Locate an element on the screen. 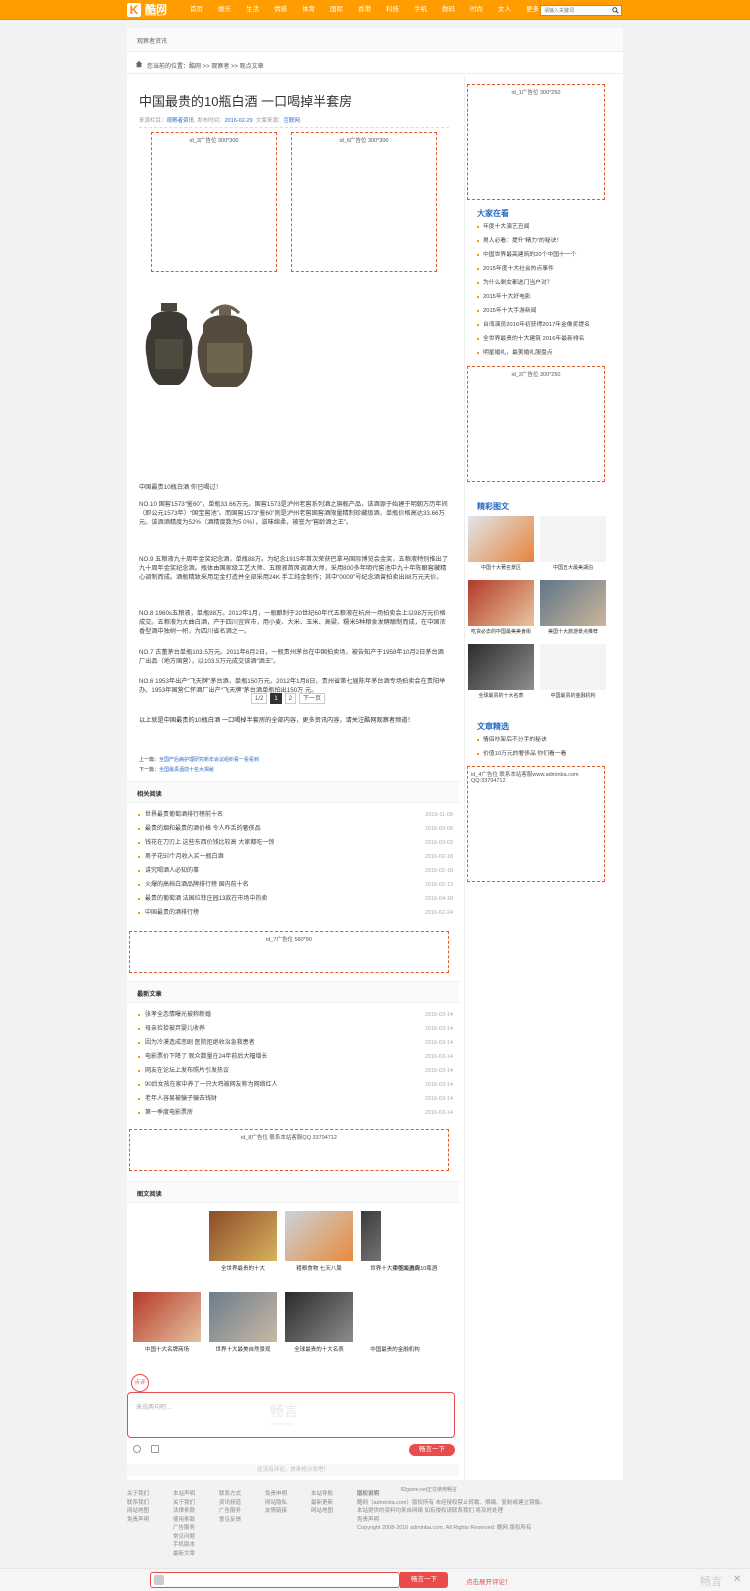 The image size is (750, 1591). footer-link: 友情链接 is located at coordinates (276, 1511).